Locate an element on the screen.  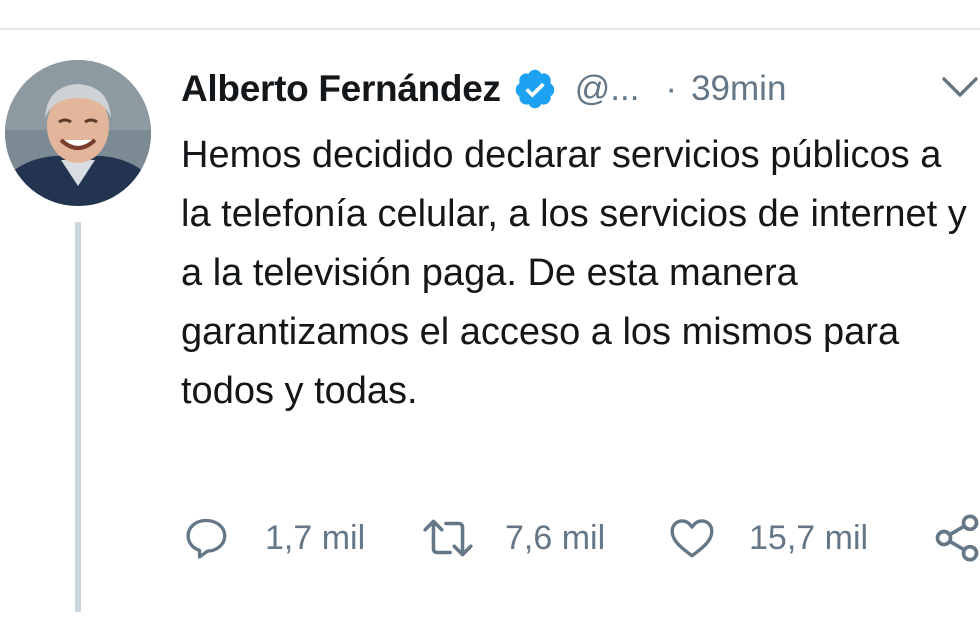
verified-badge-icon is located at coordinates (535, 89).